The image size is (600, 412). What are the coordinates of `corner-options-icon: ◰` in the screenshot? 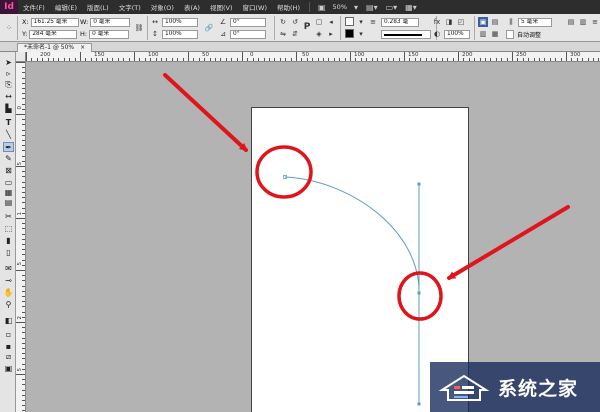 It's located at (461, 22).